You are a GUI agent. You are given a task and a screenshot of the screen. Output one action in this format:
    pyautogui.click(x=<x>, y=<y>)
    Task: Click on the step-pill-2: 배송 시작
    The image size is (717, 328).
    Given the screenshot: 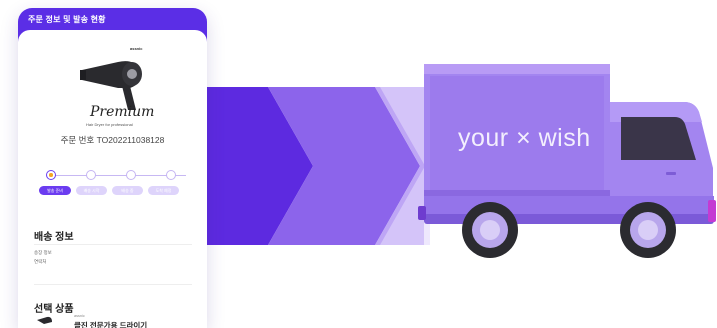 What is the action you would take?
    pyautogui.click(x=91, y=190)
    